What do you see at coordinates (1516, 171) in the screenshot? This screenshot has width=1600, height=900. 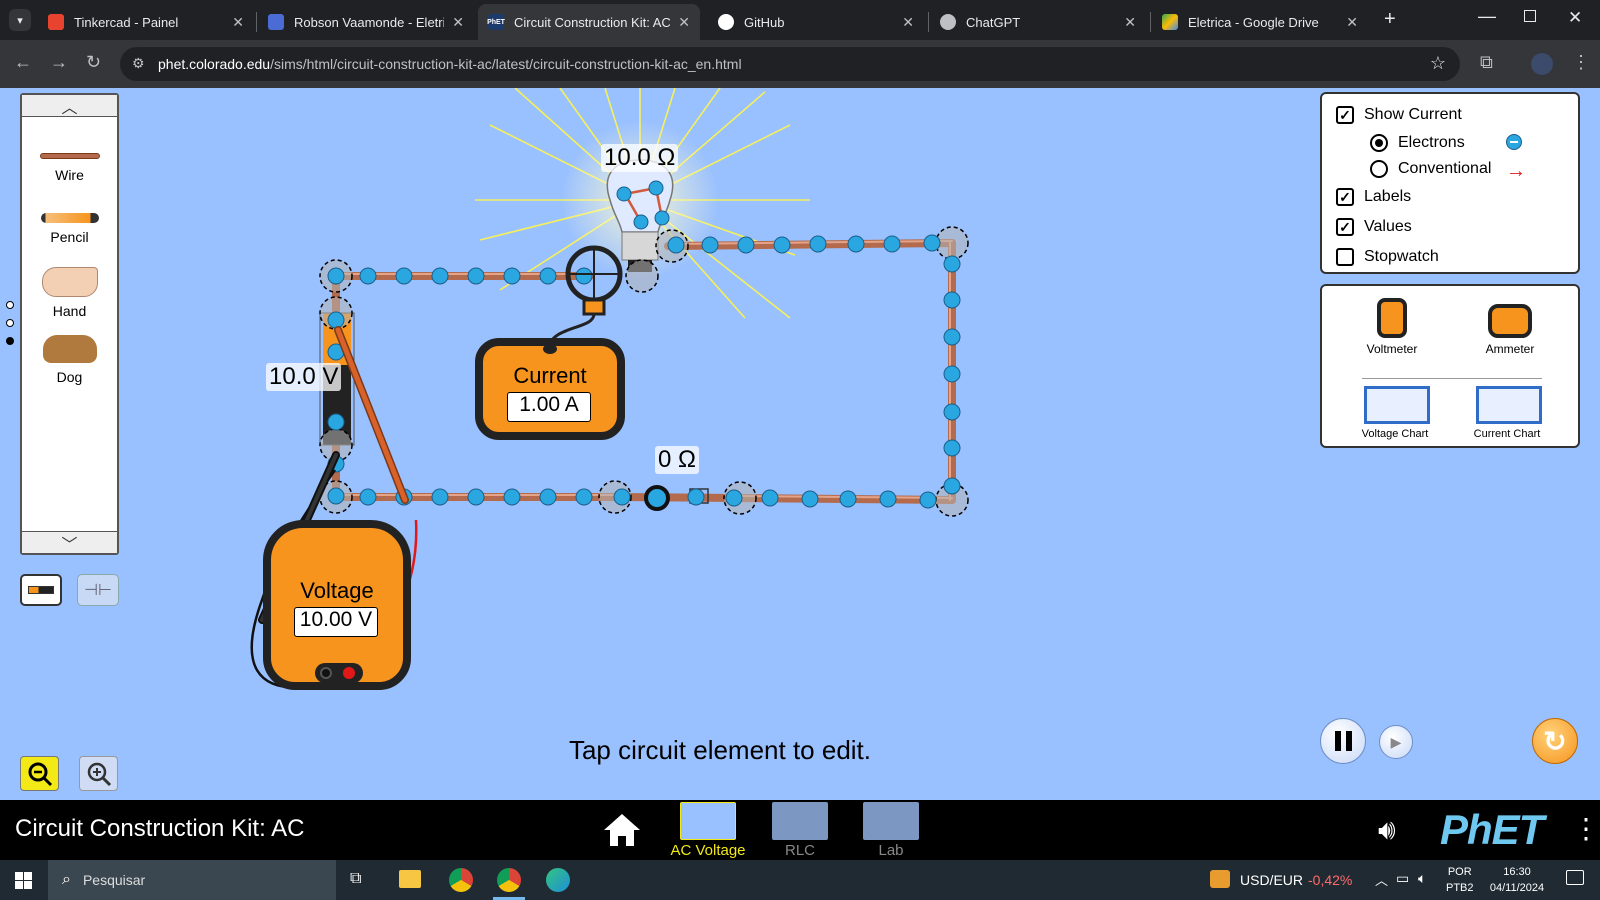 I see `conventional-arrow-icon: →` at bounding box center [1516, 171].